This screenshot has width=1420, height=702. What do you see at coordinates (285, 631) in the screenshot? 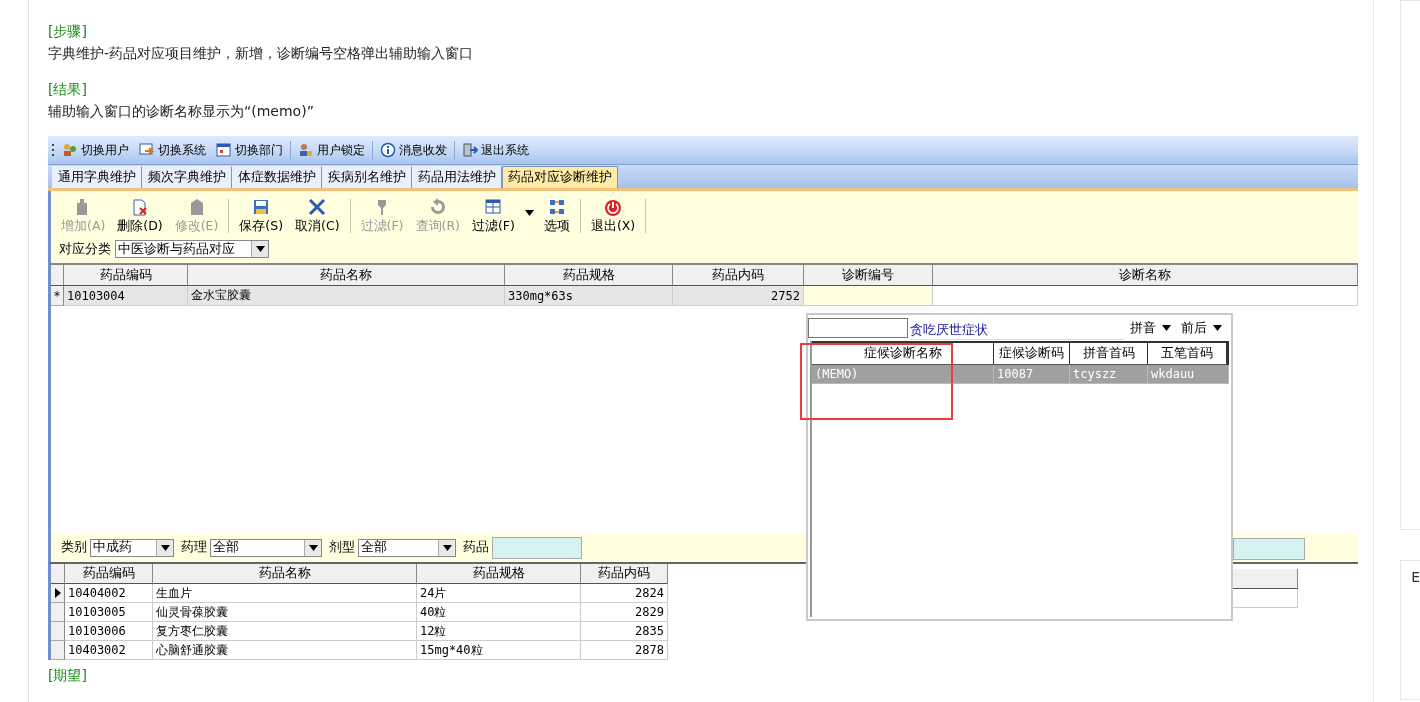
I see `table-cell: 复方枣仁胶囊` at bounding box center [285, 631].